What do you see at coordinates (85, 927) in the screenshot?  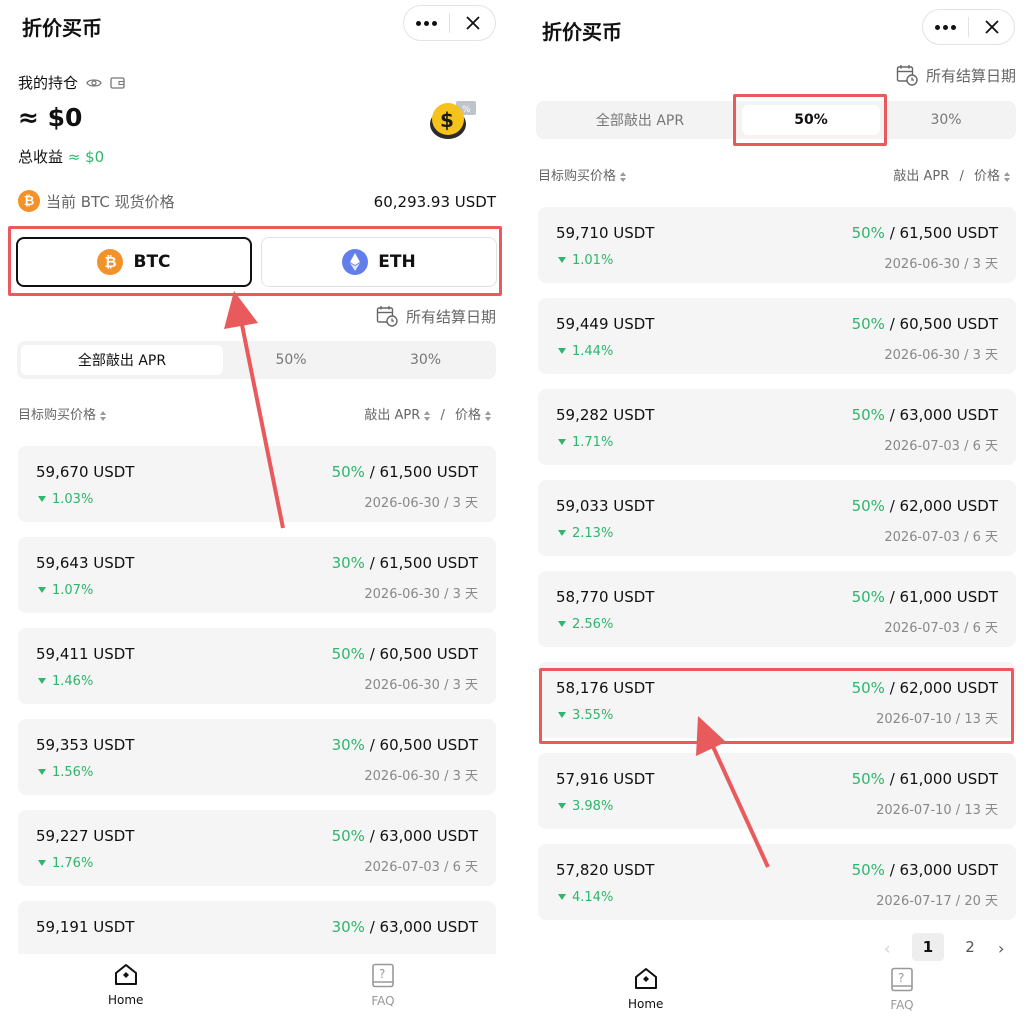 I see `row-price: 59,191 USDT` at bounding box center [85, 927].